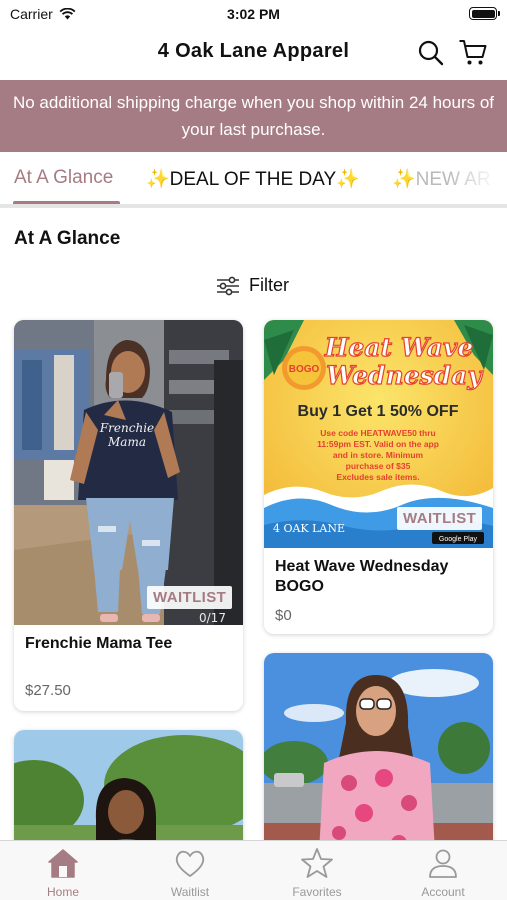  What do you see at coordinates (317, 892) in the screenshot?
I see `tab-favorites-label: Favorites` at bounding box center [317, 892].